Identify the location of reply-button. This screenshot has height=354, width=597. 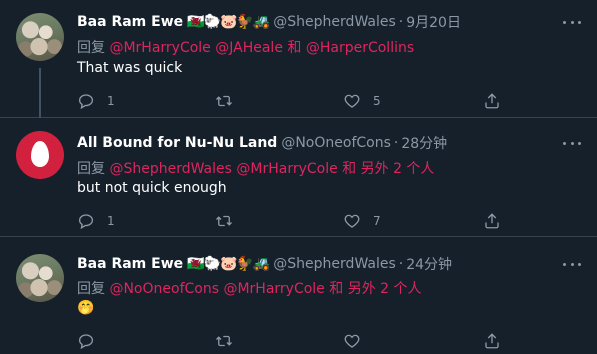
(92, 341).